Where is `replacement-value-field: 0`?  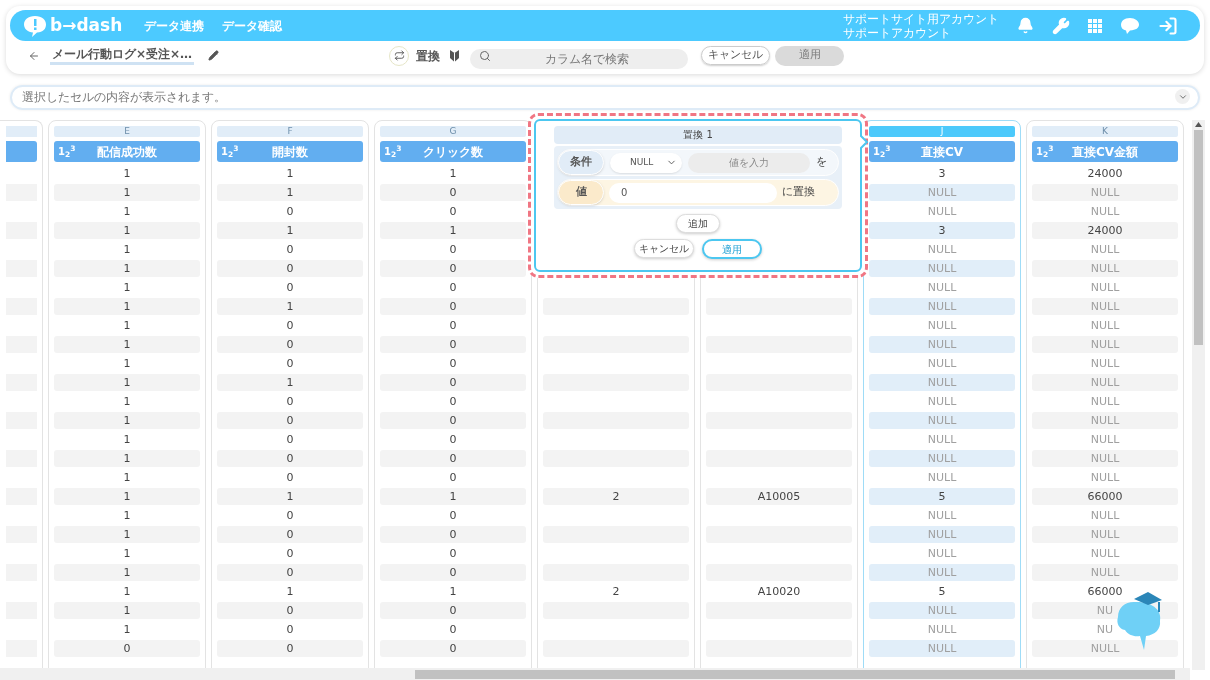 replacement-value-field: 0 is located at coordinates (693, 192).